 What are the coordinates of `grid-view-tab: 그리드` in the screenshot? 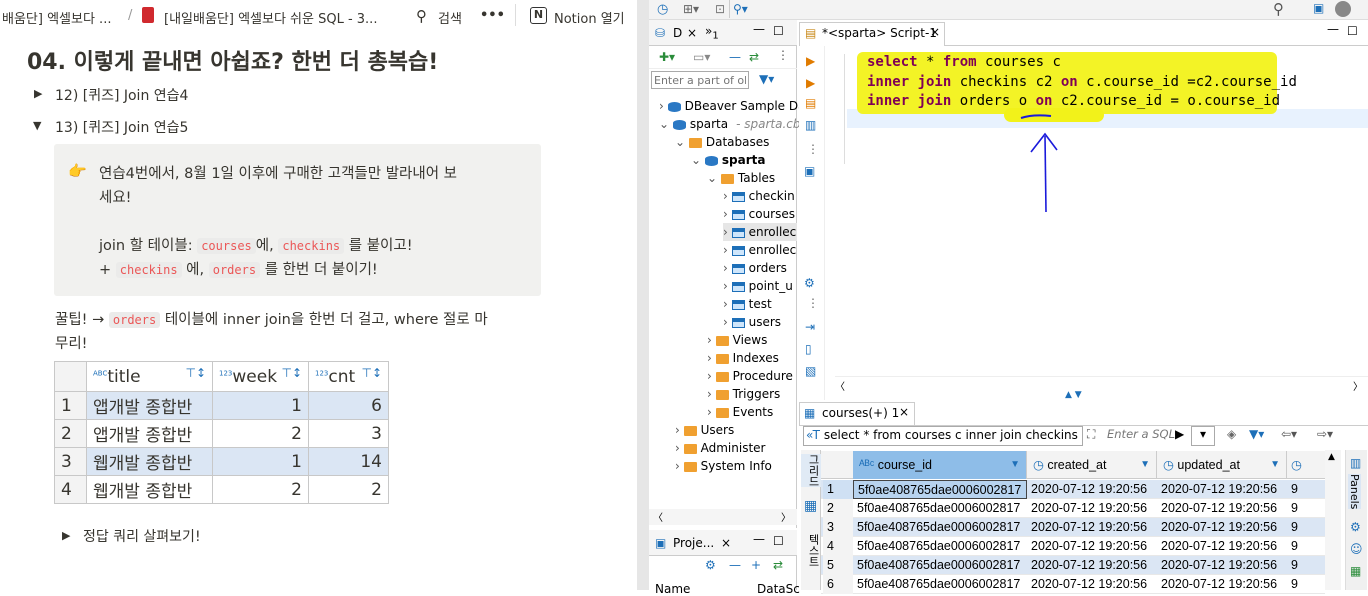 It's located at (811, 470).